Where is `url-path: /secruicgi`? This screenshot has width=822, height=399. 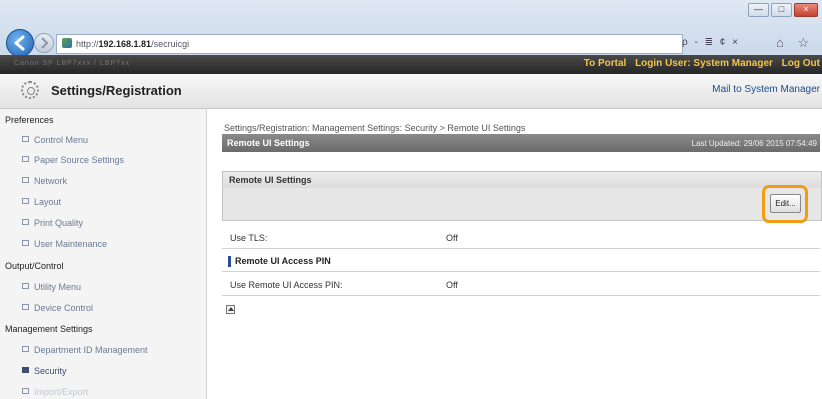
url-path: /secruicgi is located at coordinates (170, 44).